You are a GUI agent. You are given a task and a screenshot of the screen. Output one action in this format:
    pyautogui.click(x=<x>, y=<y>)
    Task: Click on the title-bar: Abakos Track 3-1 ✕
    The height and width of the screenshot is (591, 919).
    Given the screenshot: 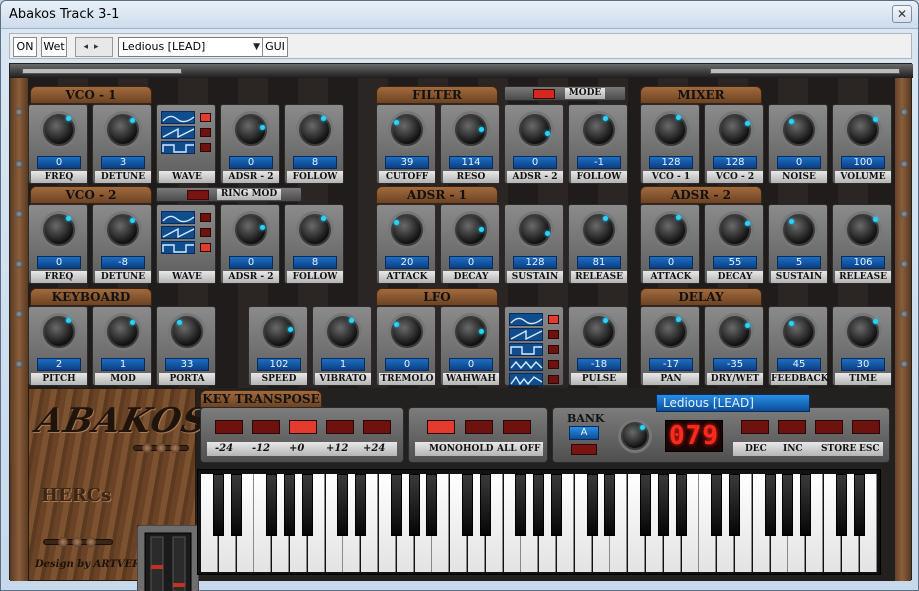 What is the action you would take?
    pyautogui.click(x=459, y=15)
    